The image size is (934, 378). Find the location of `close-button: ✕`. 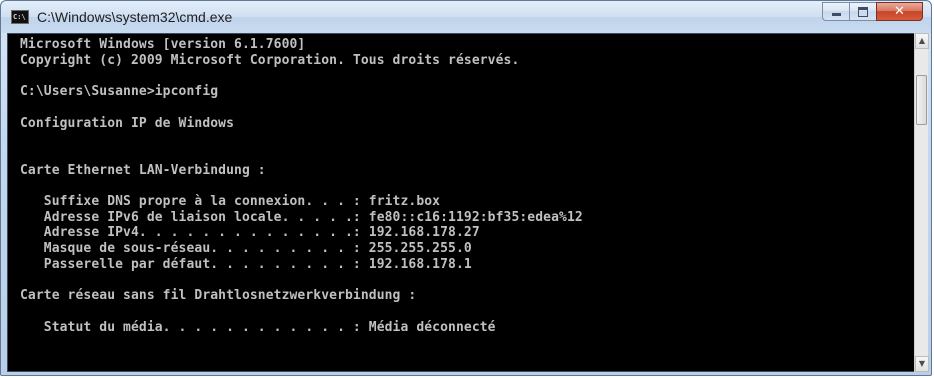

close-button: ✕ is located at coordinates (899, 11).